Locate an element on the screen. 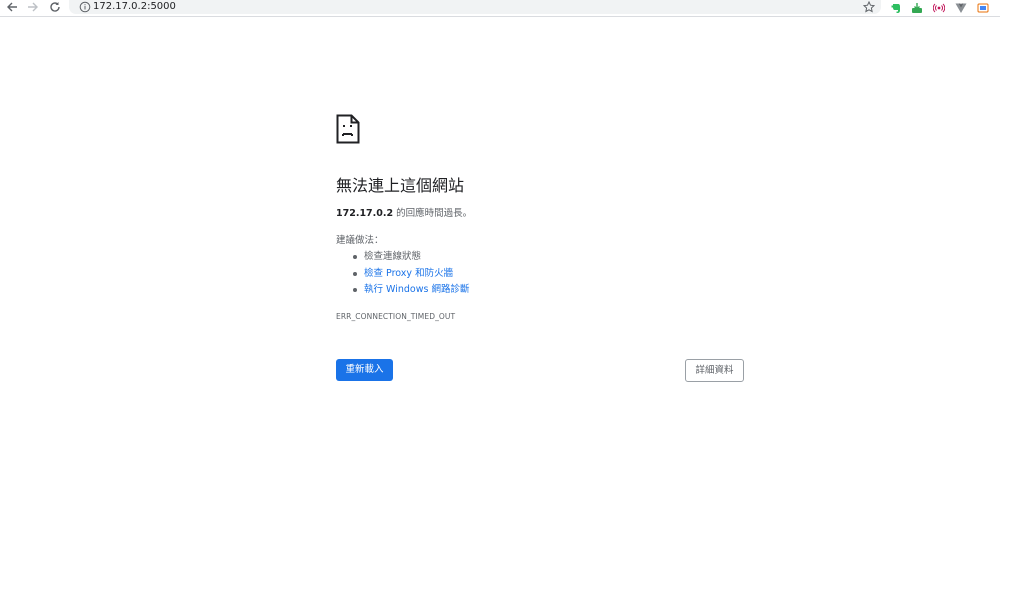  reload-page-button is located at coordinates (55, 7).